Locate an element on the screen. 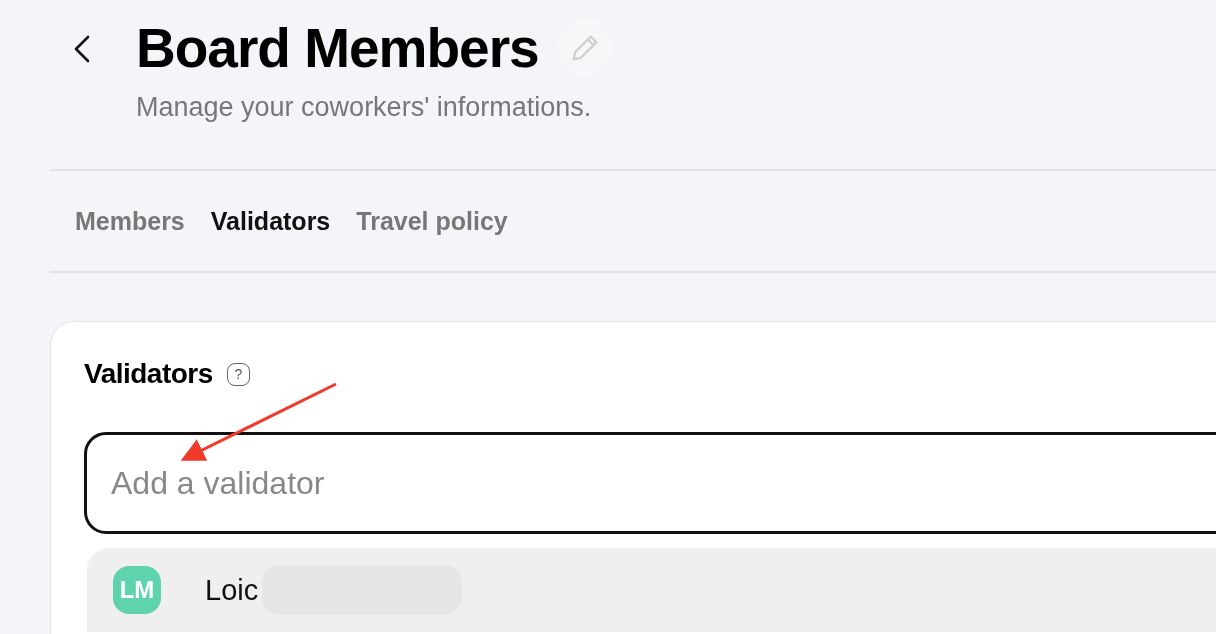 The image size is (1216, 634). avatar: LM is located at coordinates (137, 590).